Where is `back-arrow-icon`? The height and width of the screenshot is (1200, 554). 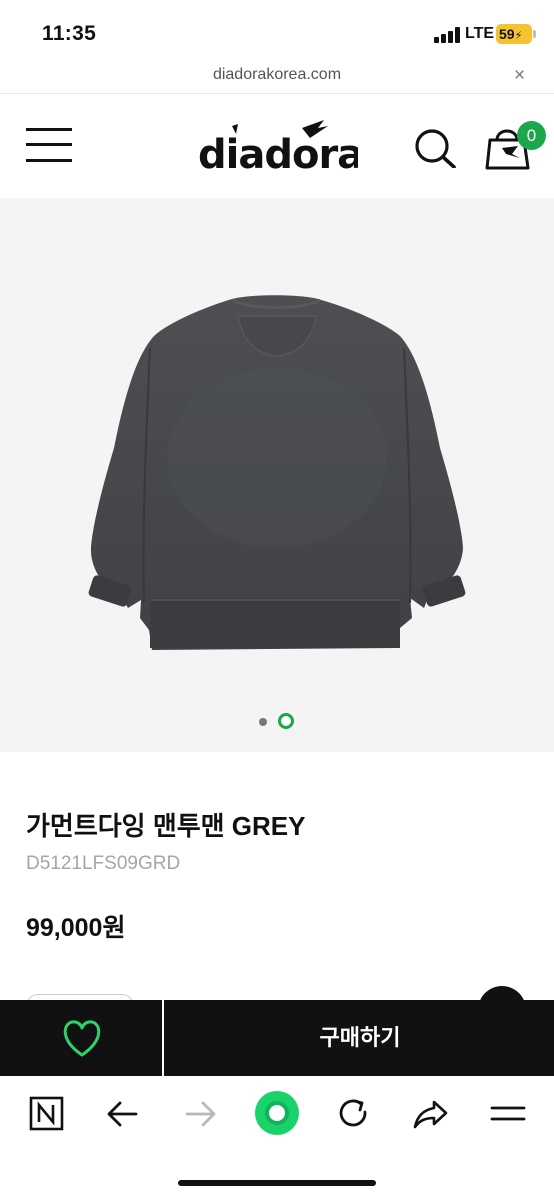 back-arrow-icon is located at coordinates (123, 1114).